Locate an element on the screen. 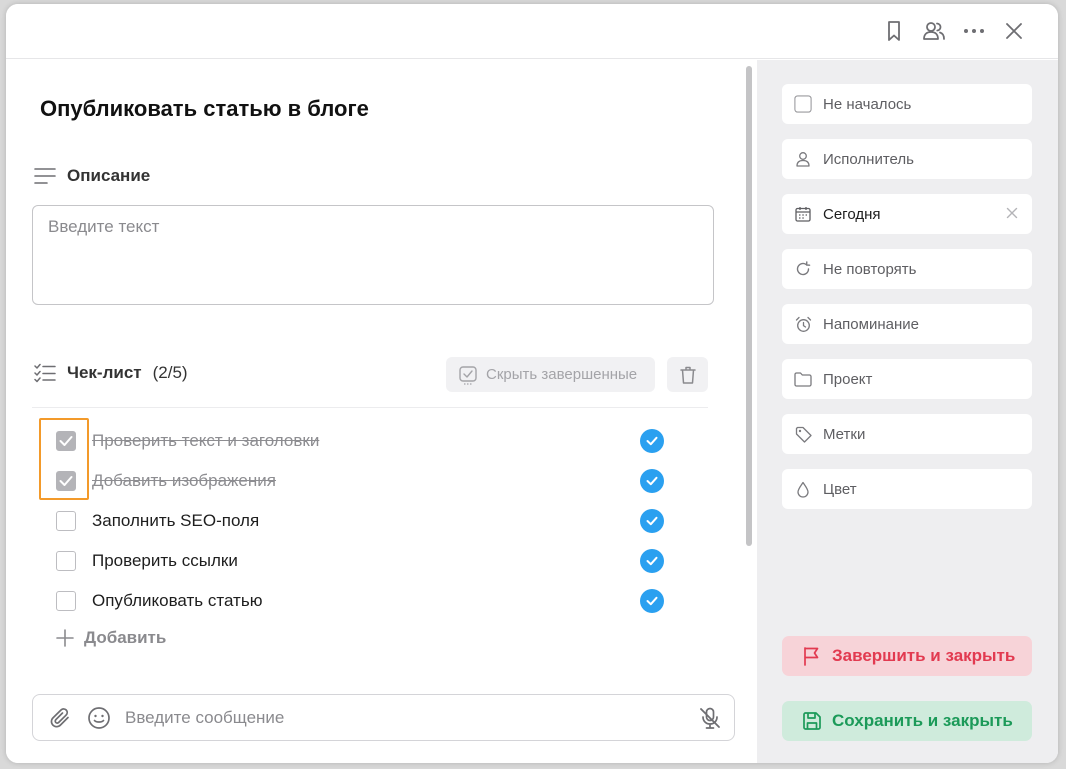  status-label: Не началось is located at coordinates (867, 104).